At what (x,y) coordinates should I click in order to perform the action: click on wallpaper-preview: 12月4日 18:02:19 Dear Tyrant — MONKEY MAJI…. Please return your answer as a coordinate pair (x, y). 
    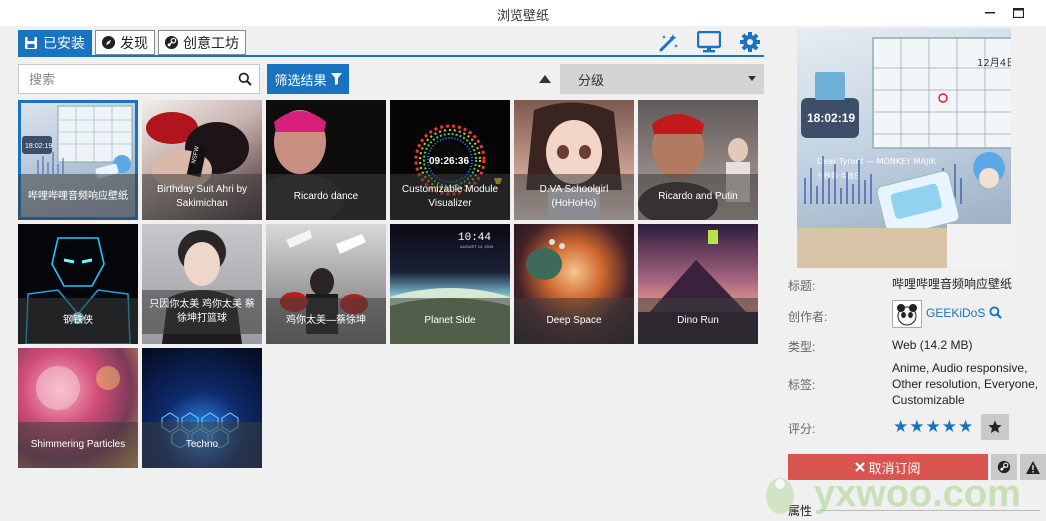
    Looking at the image, I should click on (904, 148).